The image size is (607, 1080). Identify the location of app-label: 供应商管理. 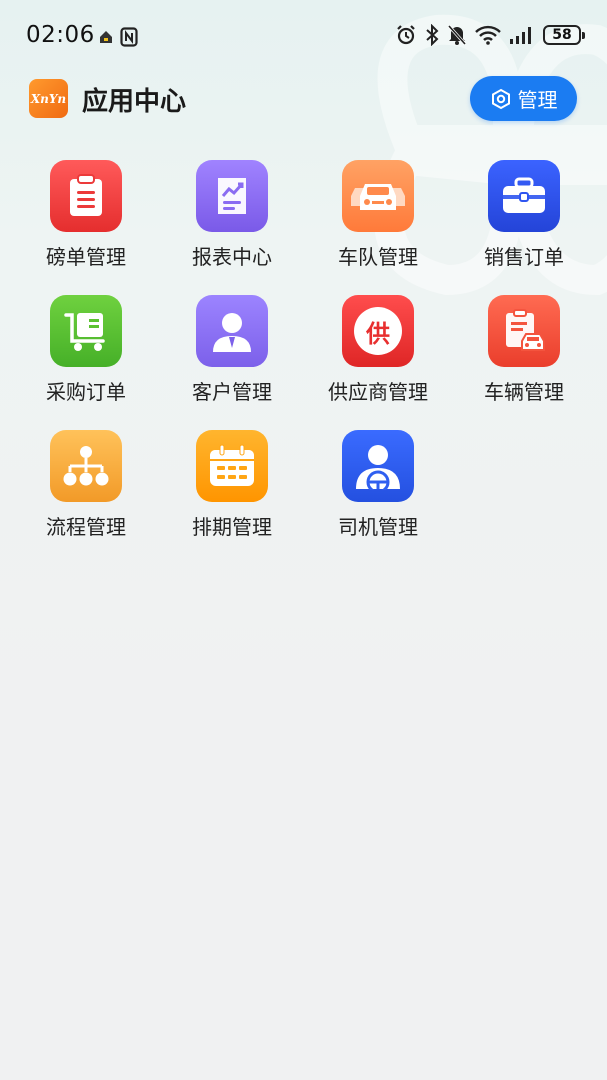
(378, 392).